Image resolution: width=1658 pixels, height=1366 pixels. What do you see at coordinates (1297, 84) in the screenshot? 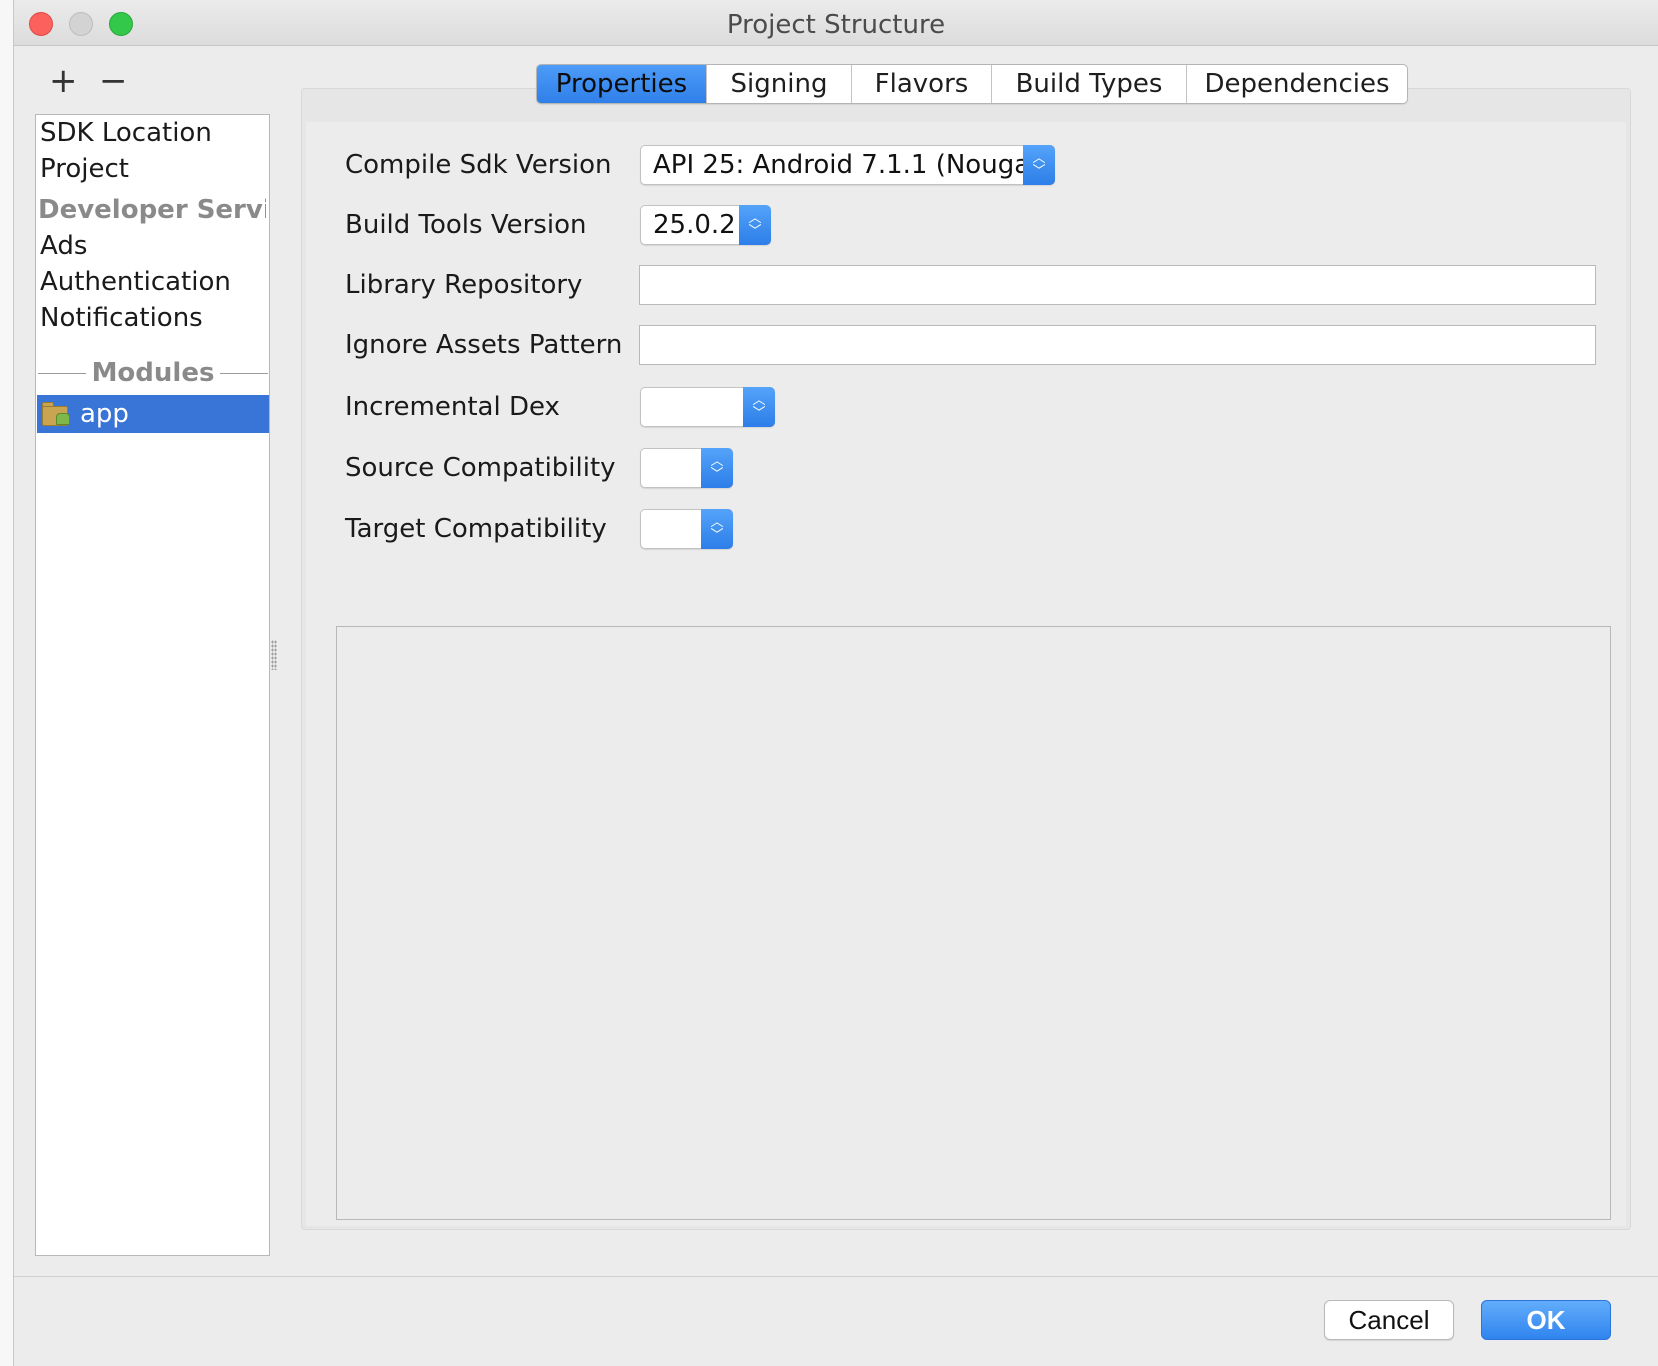
I see `tab-dependencies: Dependencies` at bounding box center [1297, 84].